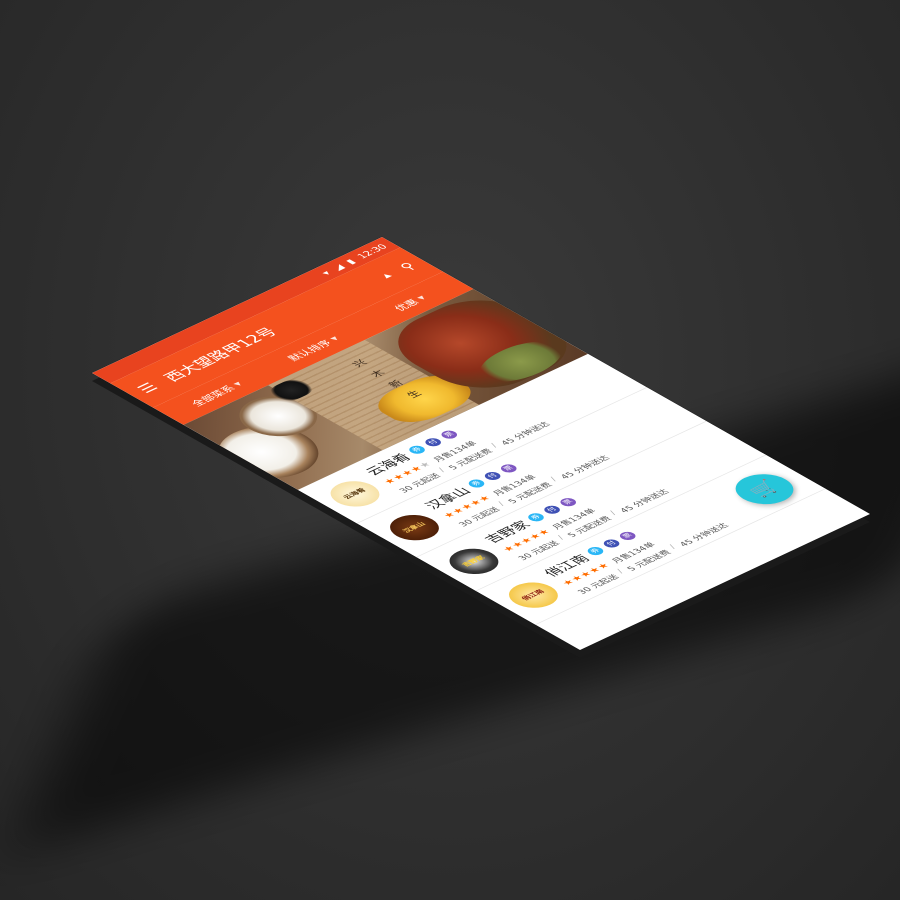 The width and height of the screenshot is (900, 900). Describe the element at coordinates (474, 561) in the screenshot. I see `restaurant-logo: 吉野家` at that location.